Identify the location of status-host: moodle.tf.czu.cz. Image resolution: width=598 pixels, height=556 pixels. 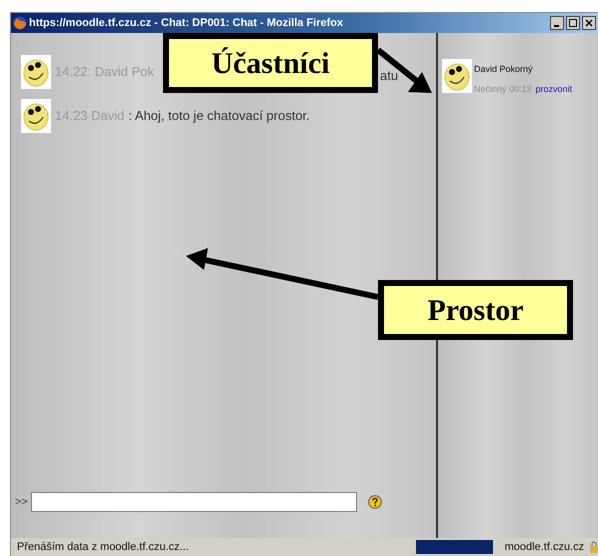
(544, 547).